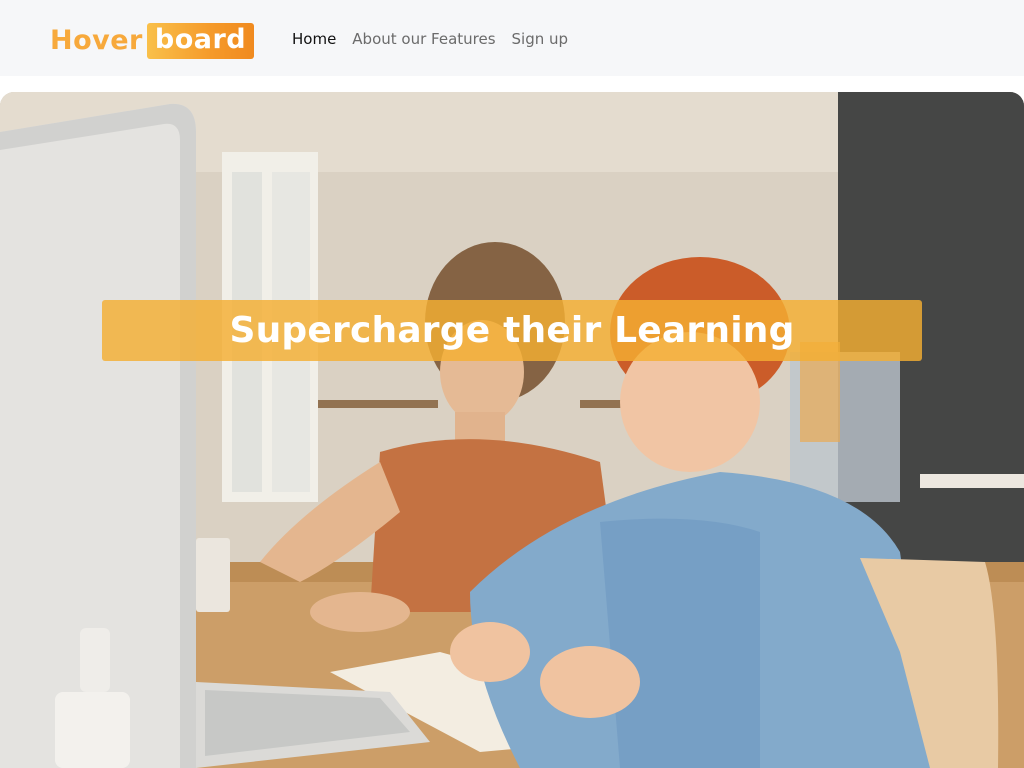 The width and height of the screenshot is (1024, 768). Describe the element at coordinates (200, 41) in the screenshot. I see `logo-text-board: board` at that location.